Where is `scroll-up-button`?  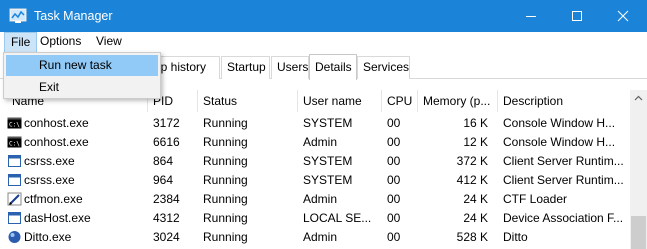
scroll-up-button is located at coordinates (638, 98).